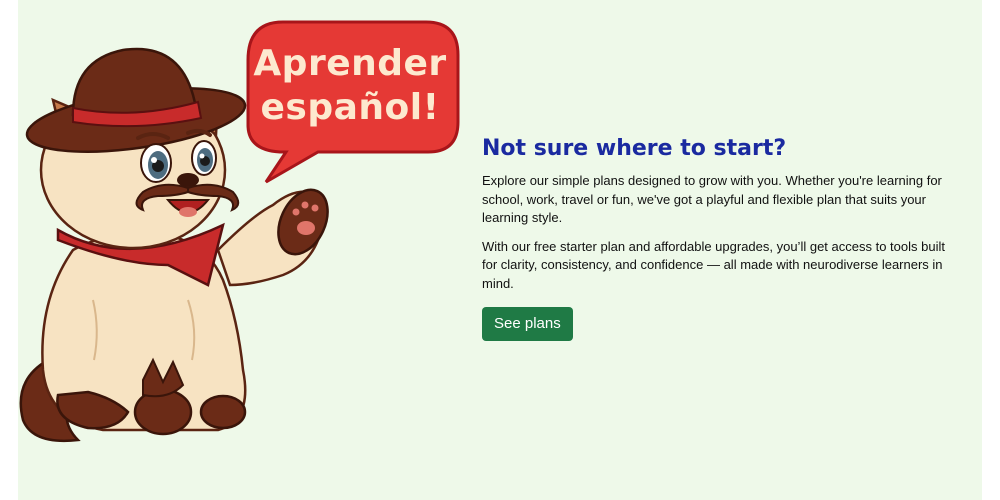  I want to click on see-plans-button: See plans, so click(527, 324).